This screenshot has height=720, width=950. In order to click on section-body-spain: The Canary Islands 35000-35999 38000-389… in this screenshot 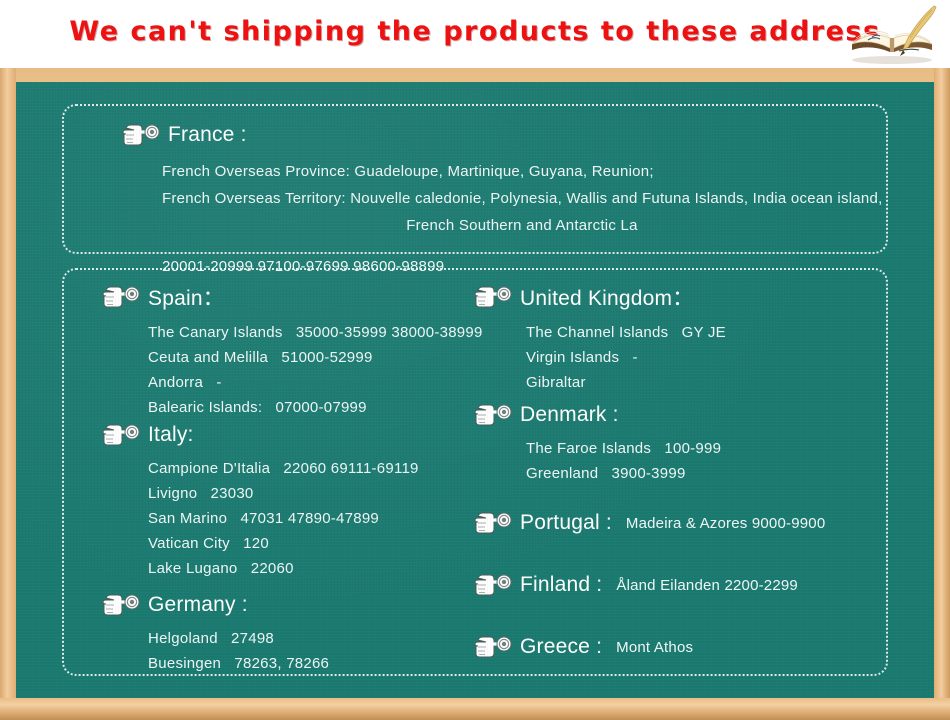, I will do `click(315, 370)`.